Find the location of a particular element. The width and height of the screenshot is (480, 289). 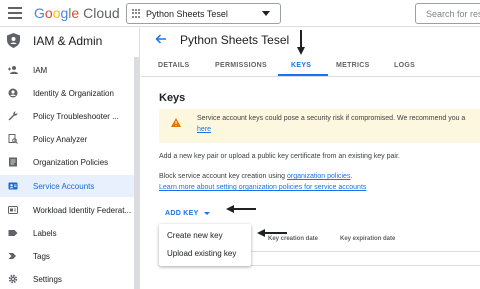

sidebar-item-tags: Tags is located at coordinates (67, 256).